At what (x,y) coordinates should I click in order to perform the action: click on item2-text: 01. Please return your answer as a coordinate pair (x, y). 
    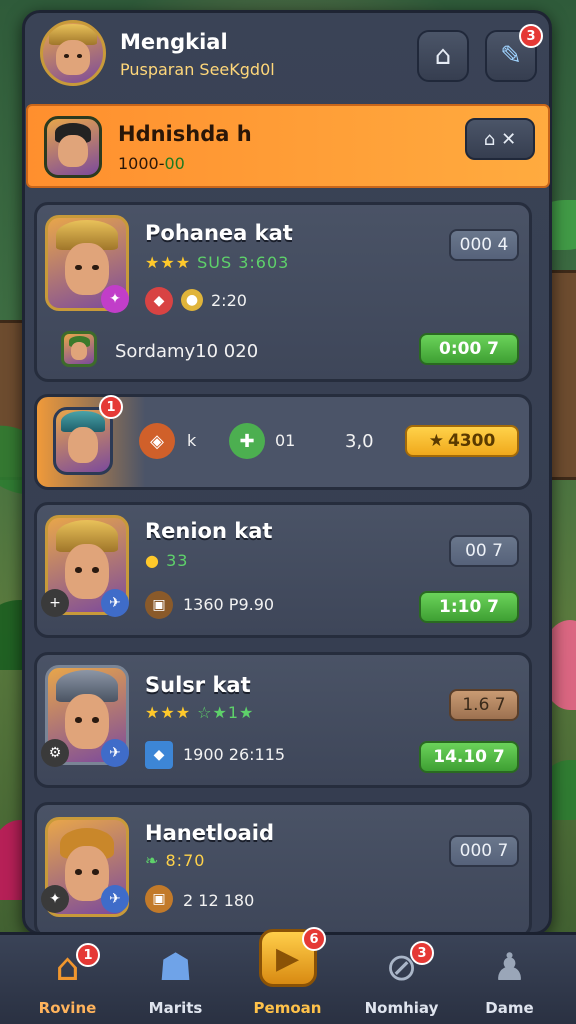
    Looking at the image, I should click on (285, 440).